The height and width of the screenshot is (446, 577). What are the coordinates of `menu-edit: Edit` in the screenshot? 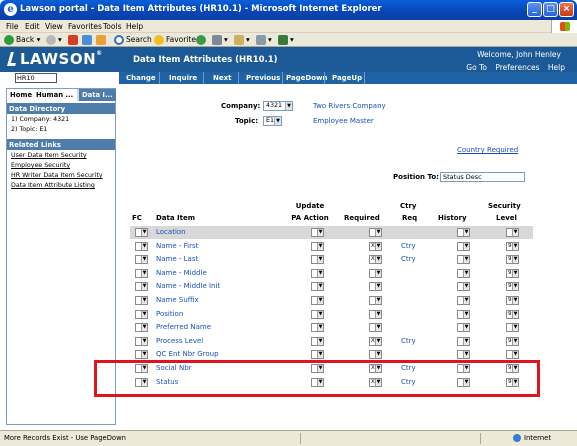 It's located at (32, 26).